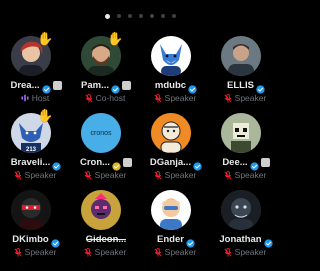 This screenshot has width=320, height=271. What do you see at coordinates (40, 98) in the screenshot?
I see `participant-role: Host` at bounding box center [40, 98].